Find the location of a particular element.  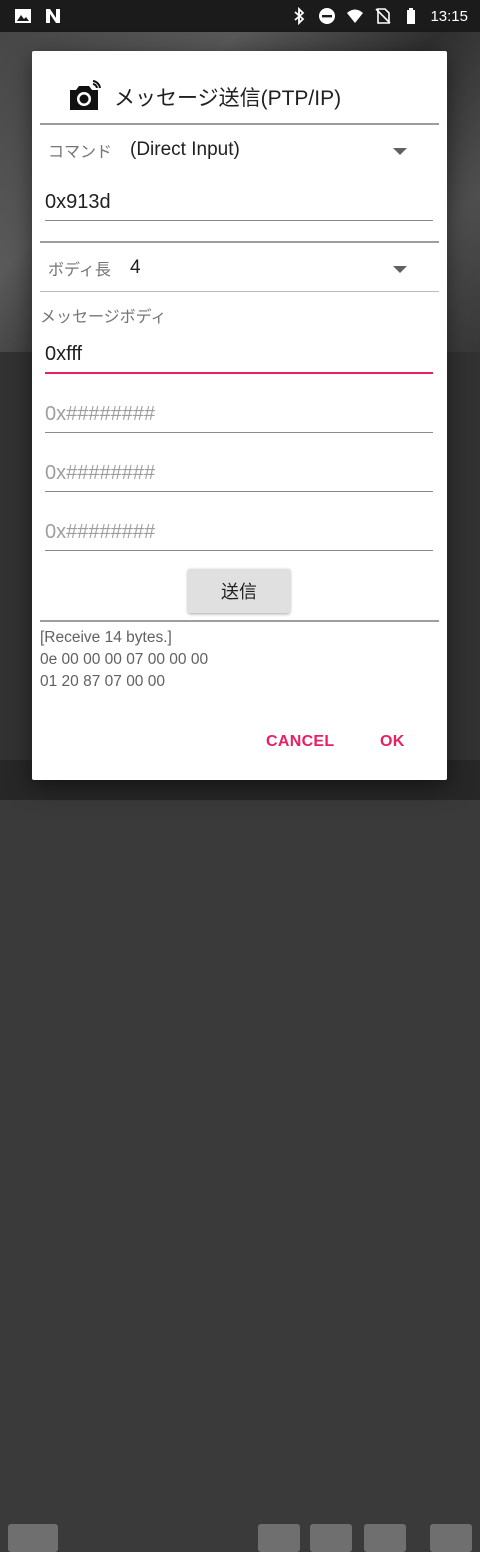

command-input is located at coordinates (239, 202).